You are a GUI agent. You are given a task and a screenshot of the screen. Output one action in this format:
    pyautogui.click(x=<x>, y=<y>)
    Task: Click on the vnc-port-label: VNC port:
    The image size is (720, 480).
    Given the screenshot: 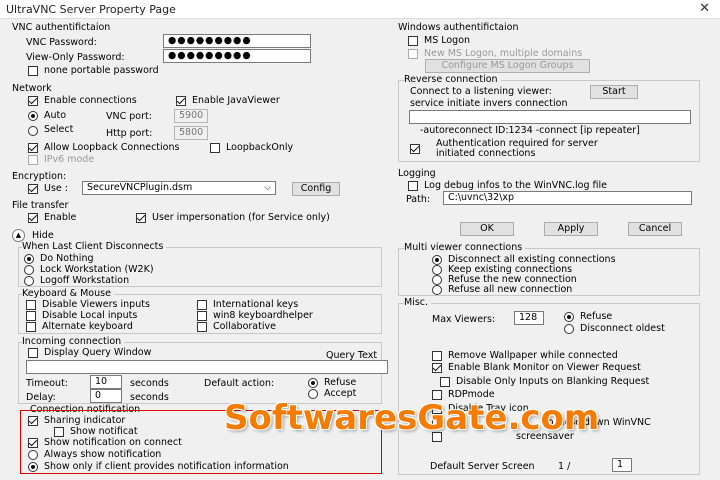 What is the action you would take?
    pyautogui.click(x=129, y=116)
    